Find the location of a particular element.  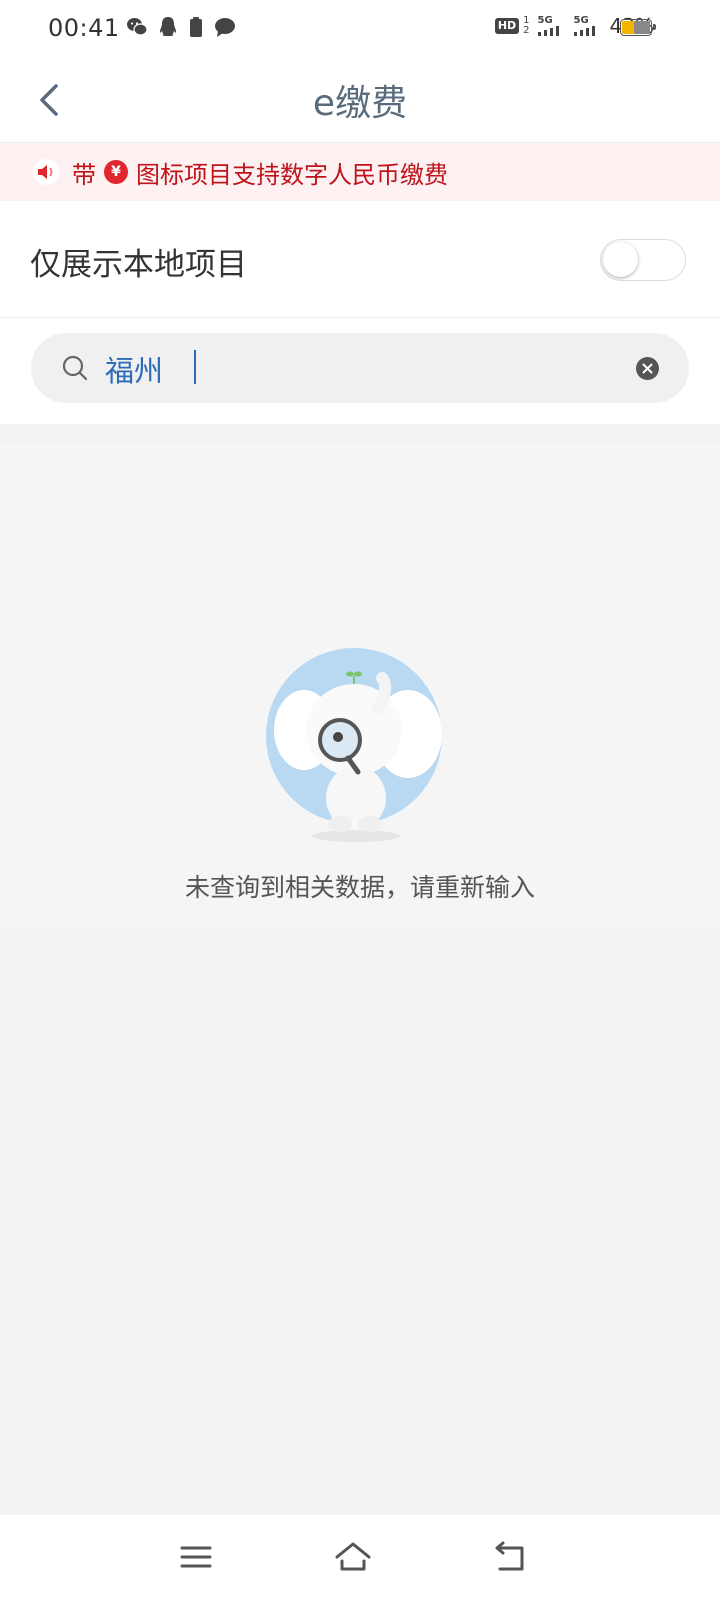

search-box is located at coordinates (360, 368).